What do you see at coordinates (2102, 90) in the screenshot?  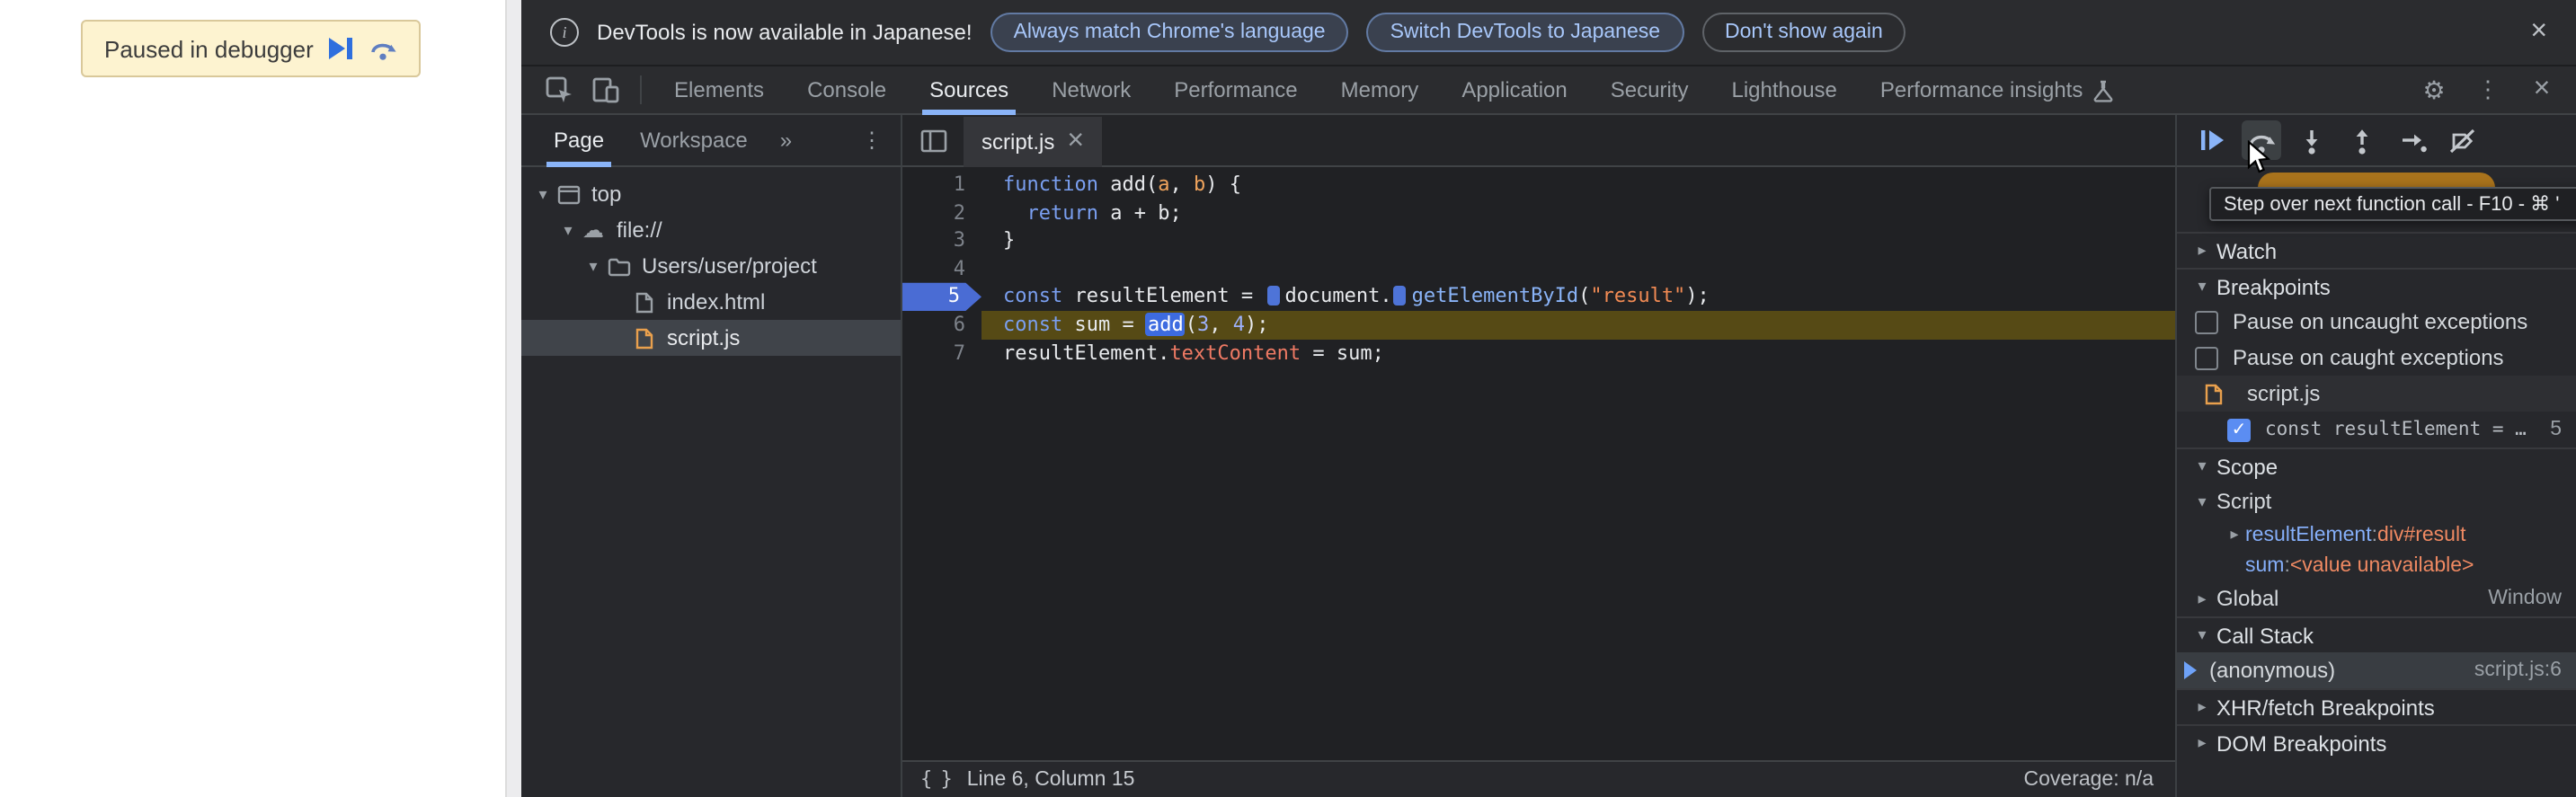 I see `flask-icon` at bounding box center [2102, 90].